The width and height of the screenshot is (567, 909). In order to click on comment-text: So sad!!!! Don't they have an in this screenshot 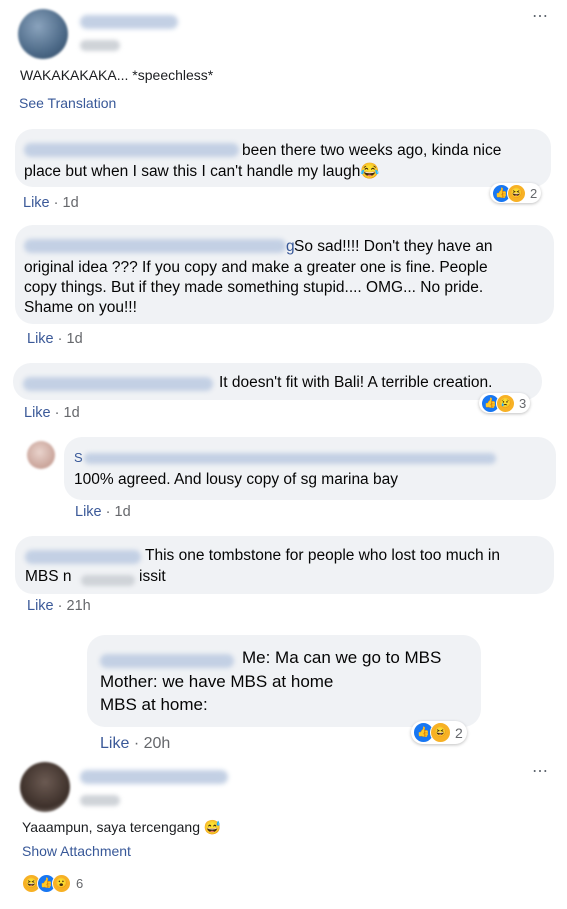, I will do `click(393, 246)`.